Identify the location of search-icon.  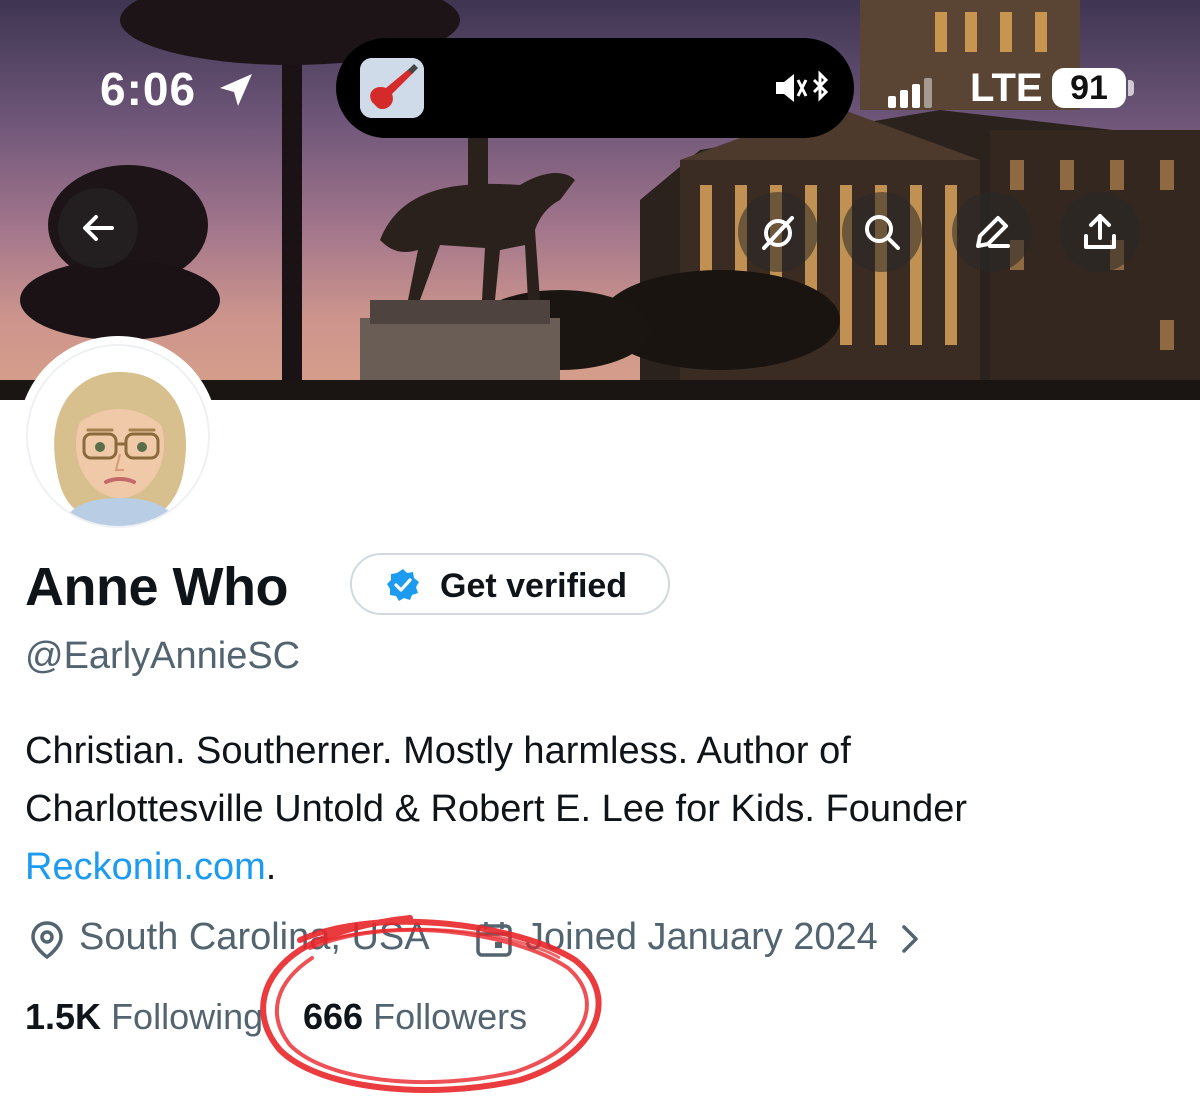
(882, 232).